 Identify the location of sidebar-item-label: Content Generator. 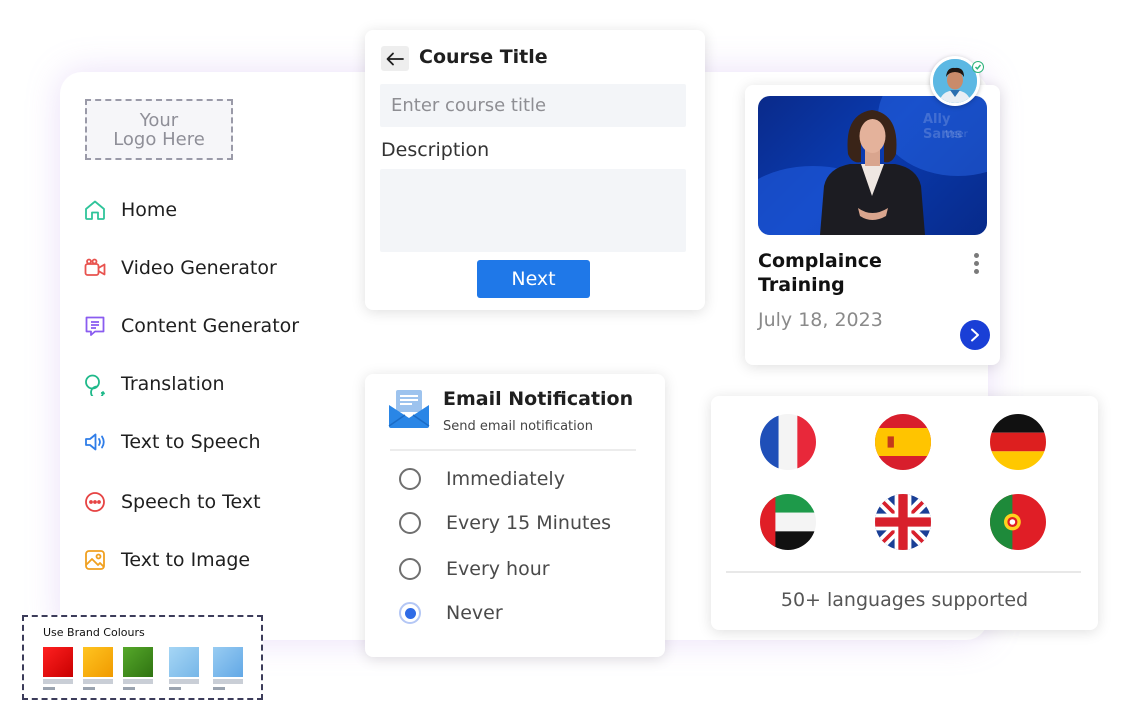
(210, 326).